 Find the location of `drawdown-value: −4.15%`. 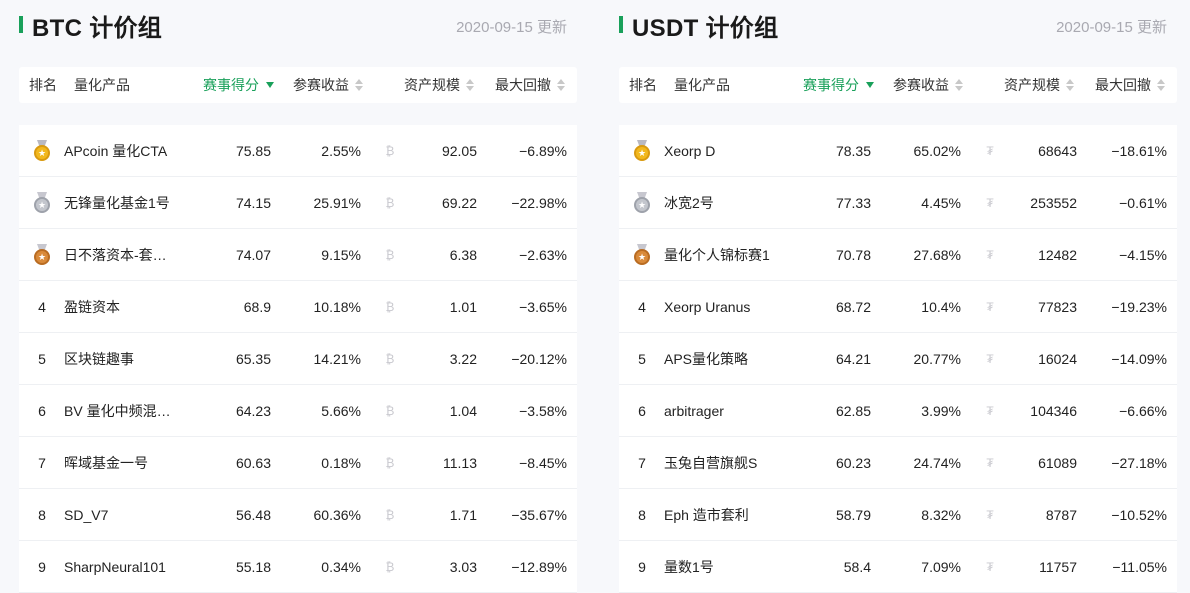

drawdown-value: −4.15% is located at coordinates (1143, 255).